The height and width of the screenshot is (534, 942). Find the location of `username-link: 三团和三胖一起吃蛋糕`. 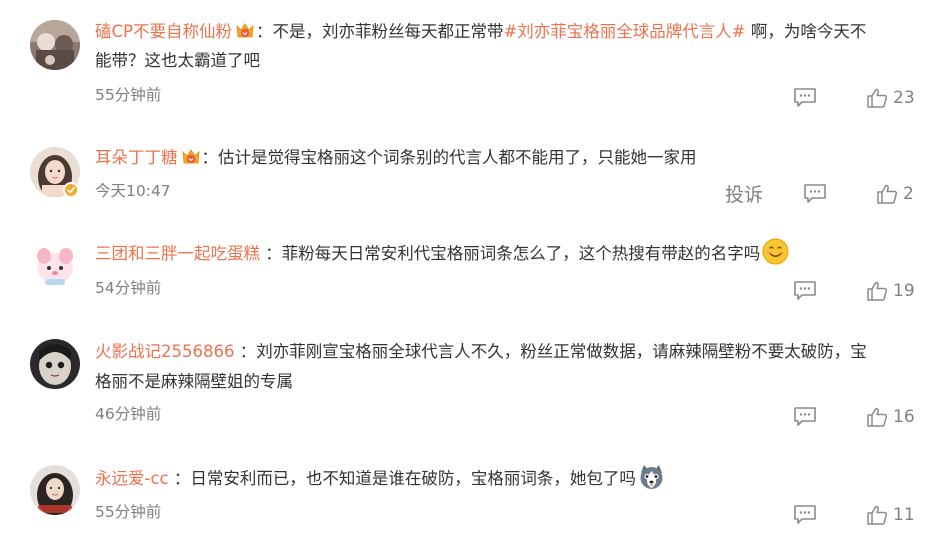

username-link: 三团和三胖一起吃蛋糕 is located at coordinates (177, 253).